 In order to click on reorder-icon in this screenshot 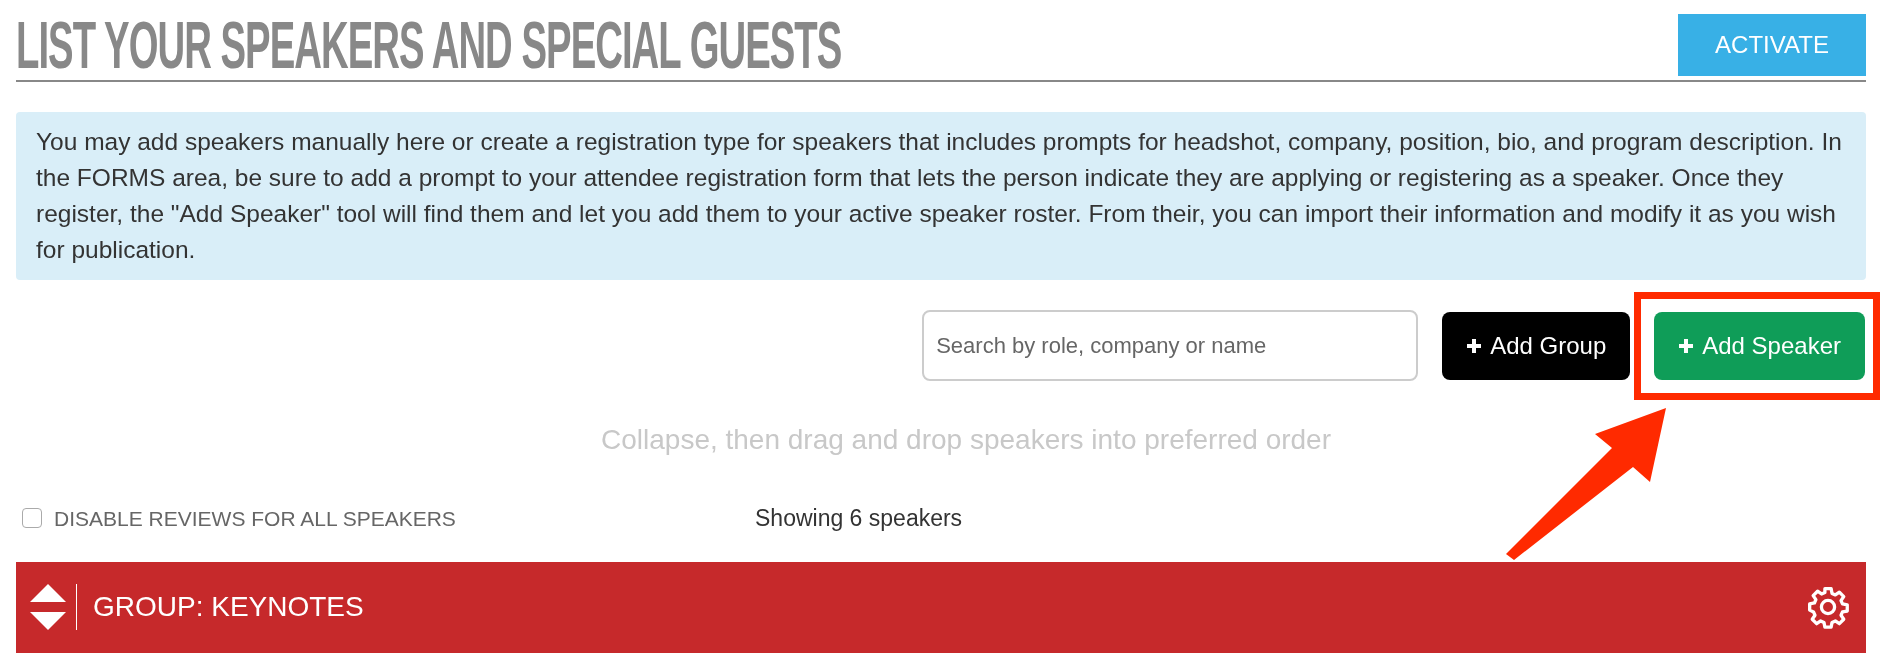, I will do `click(48, 607)`.